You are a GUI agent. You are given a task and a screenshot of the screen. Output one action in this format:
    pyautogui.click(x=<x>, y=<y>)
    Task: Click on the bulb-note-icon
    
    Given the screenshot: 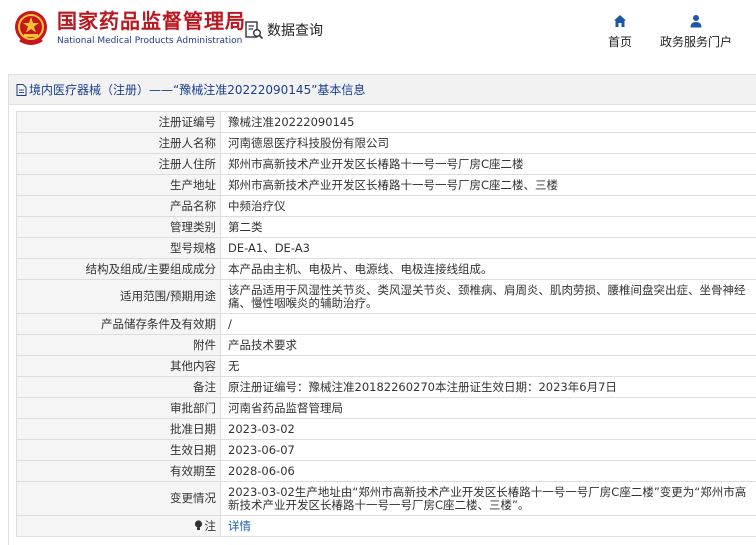 What is the action you would take?
    pyautogui.click(x=198, y=524)
    